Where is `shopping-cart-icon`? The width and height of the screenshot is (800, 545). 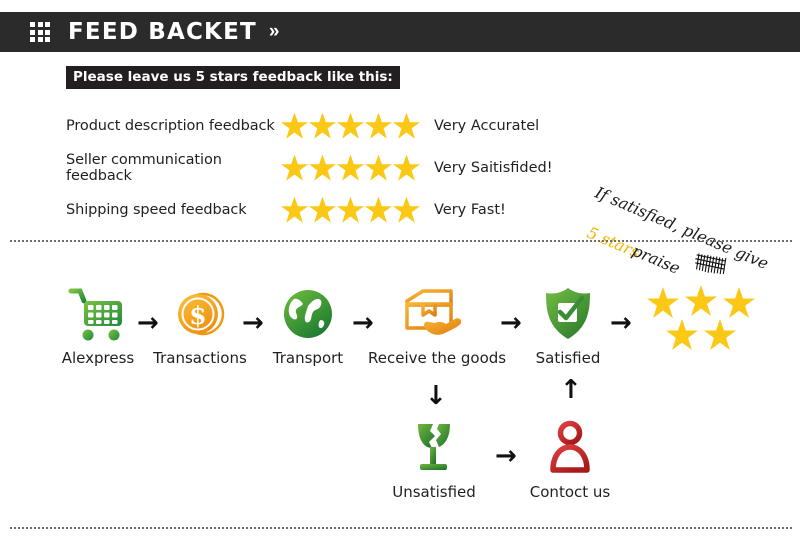 shopping-cart-icon is located at coordinates (98, 314).